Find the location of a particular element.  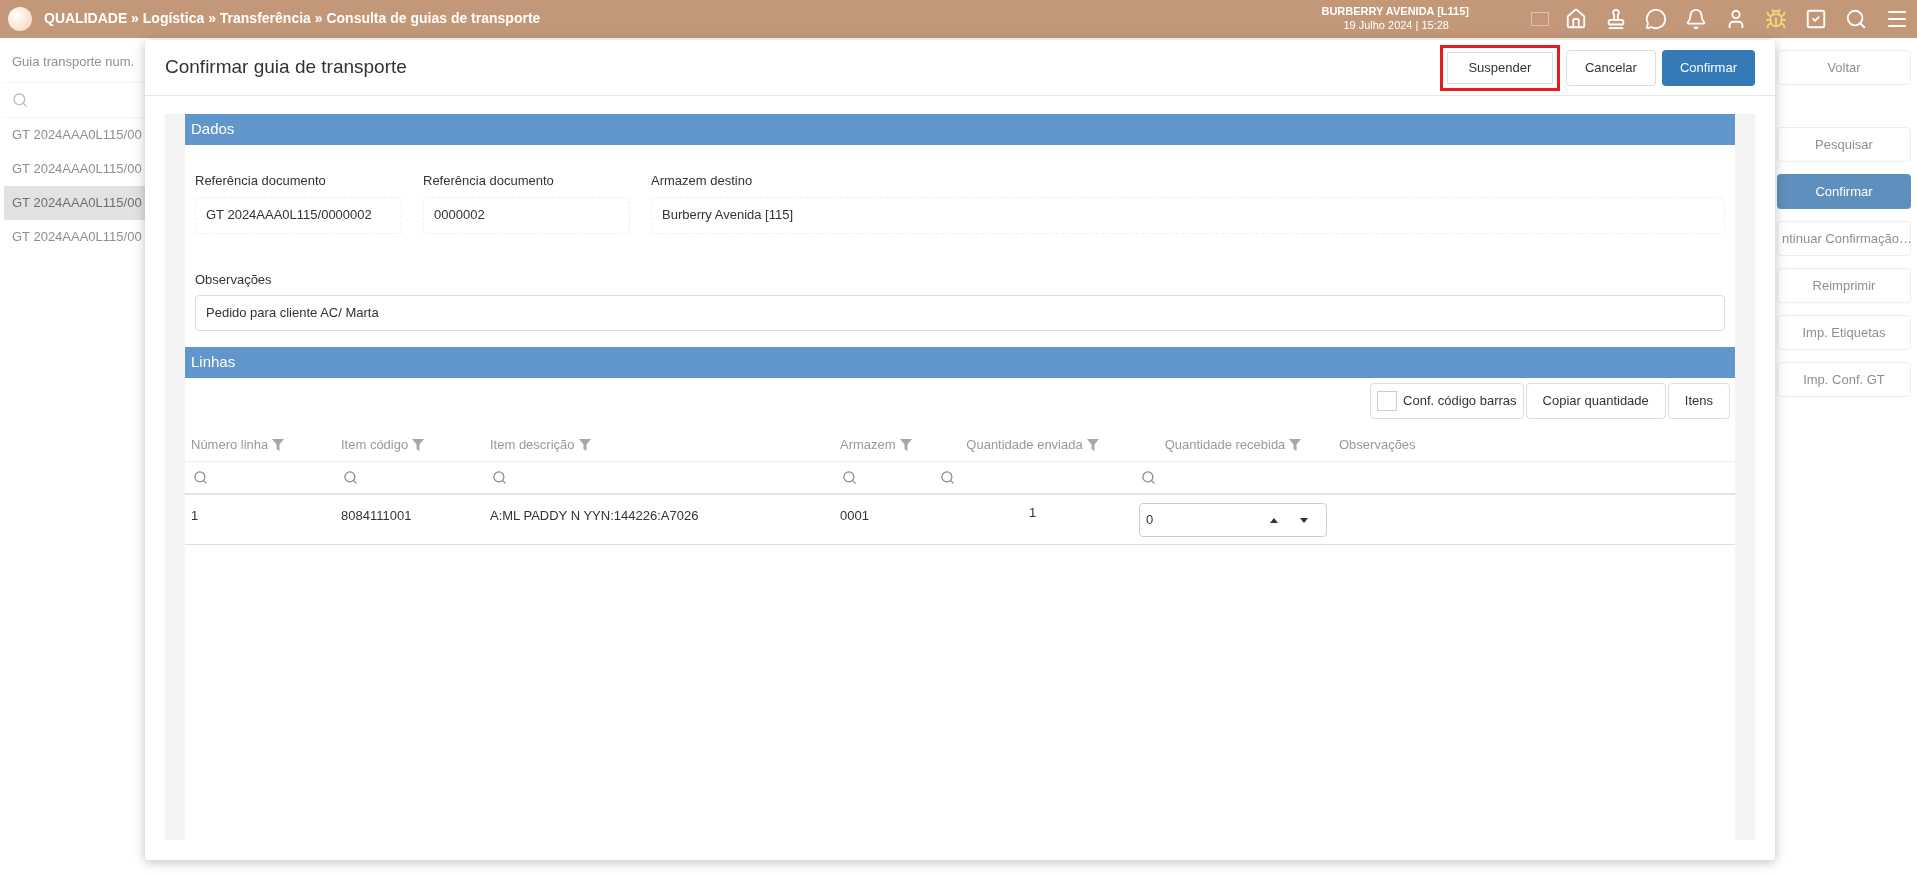

text-field: Burberry Avenida [115] is located at coordinates (1188, 215).